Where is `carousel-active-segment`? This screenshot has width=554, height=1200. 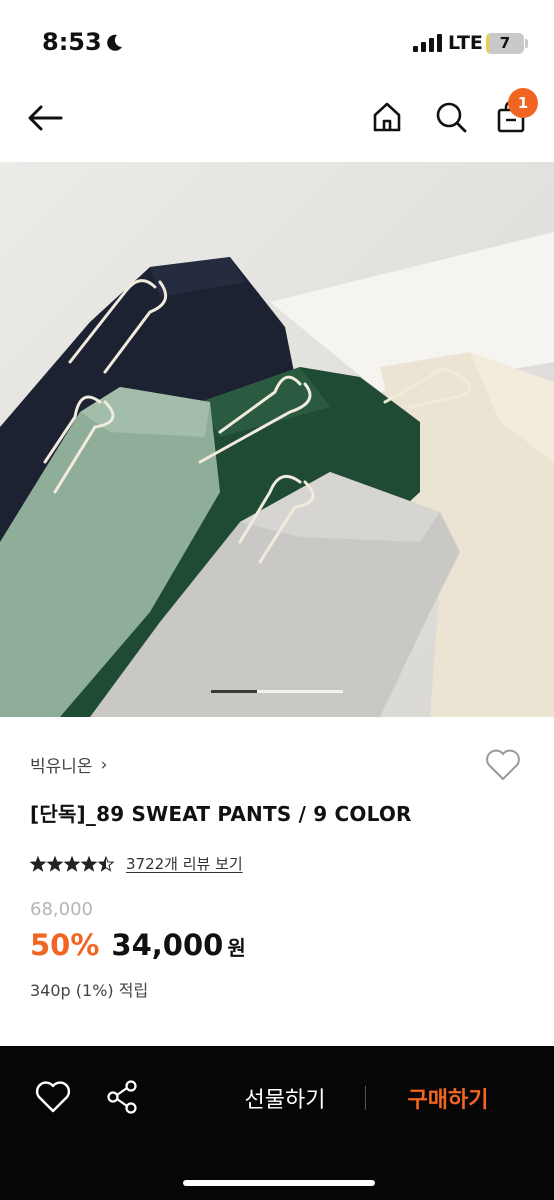 carousel-active-segment is located at coordinates (234, 691).